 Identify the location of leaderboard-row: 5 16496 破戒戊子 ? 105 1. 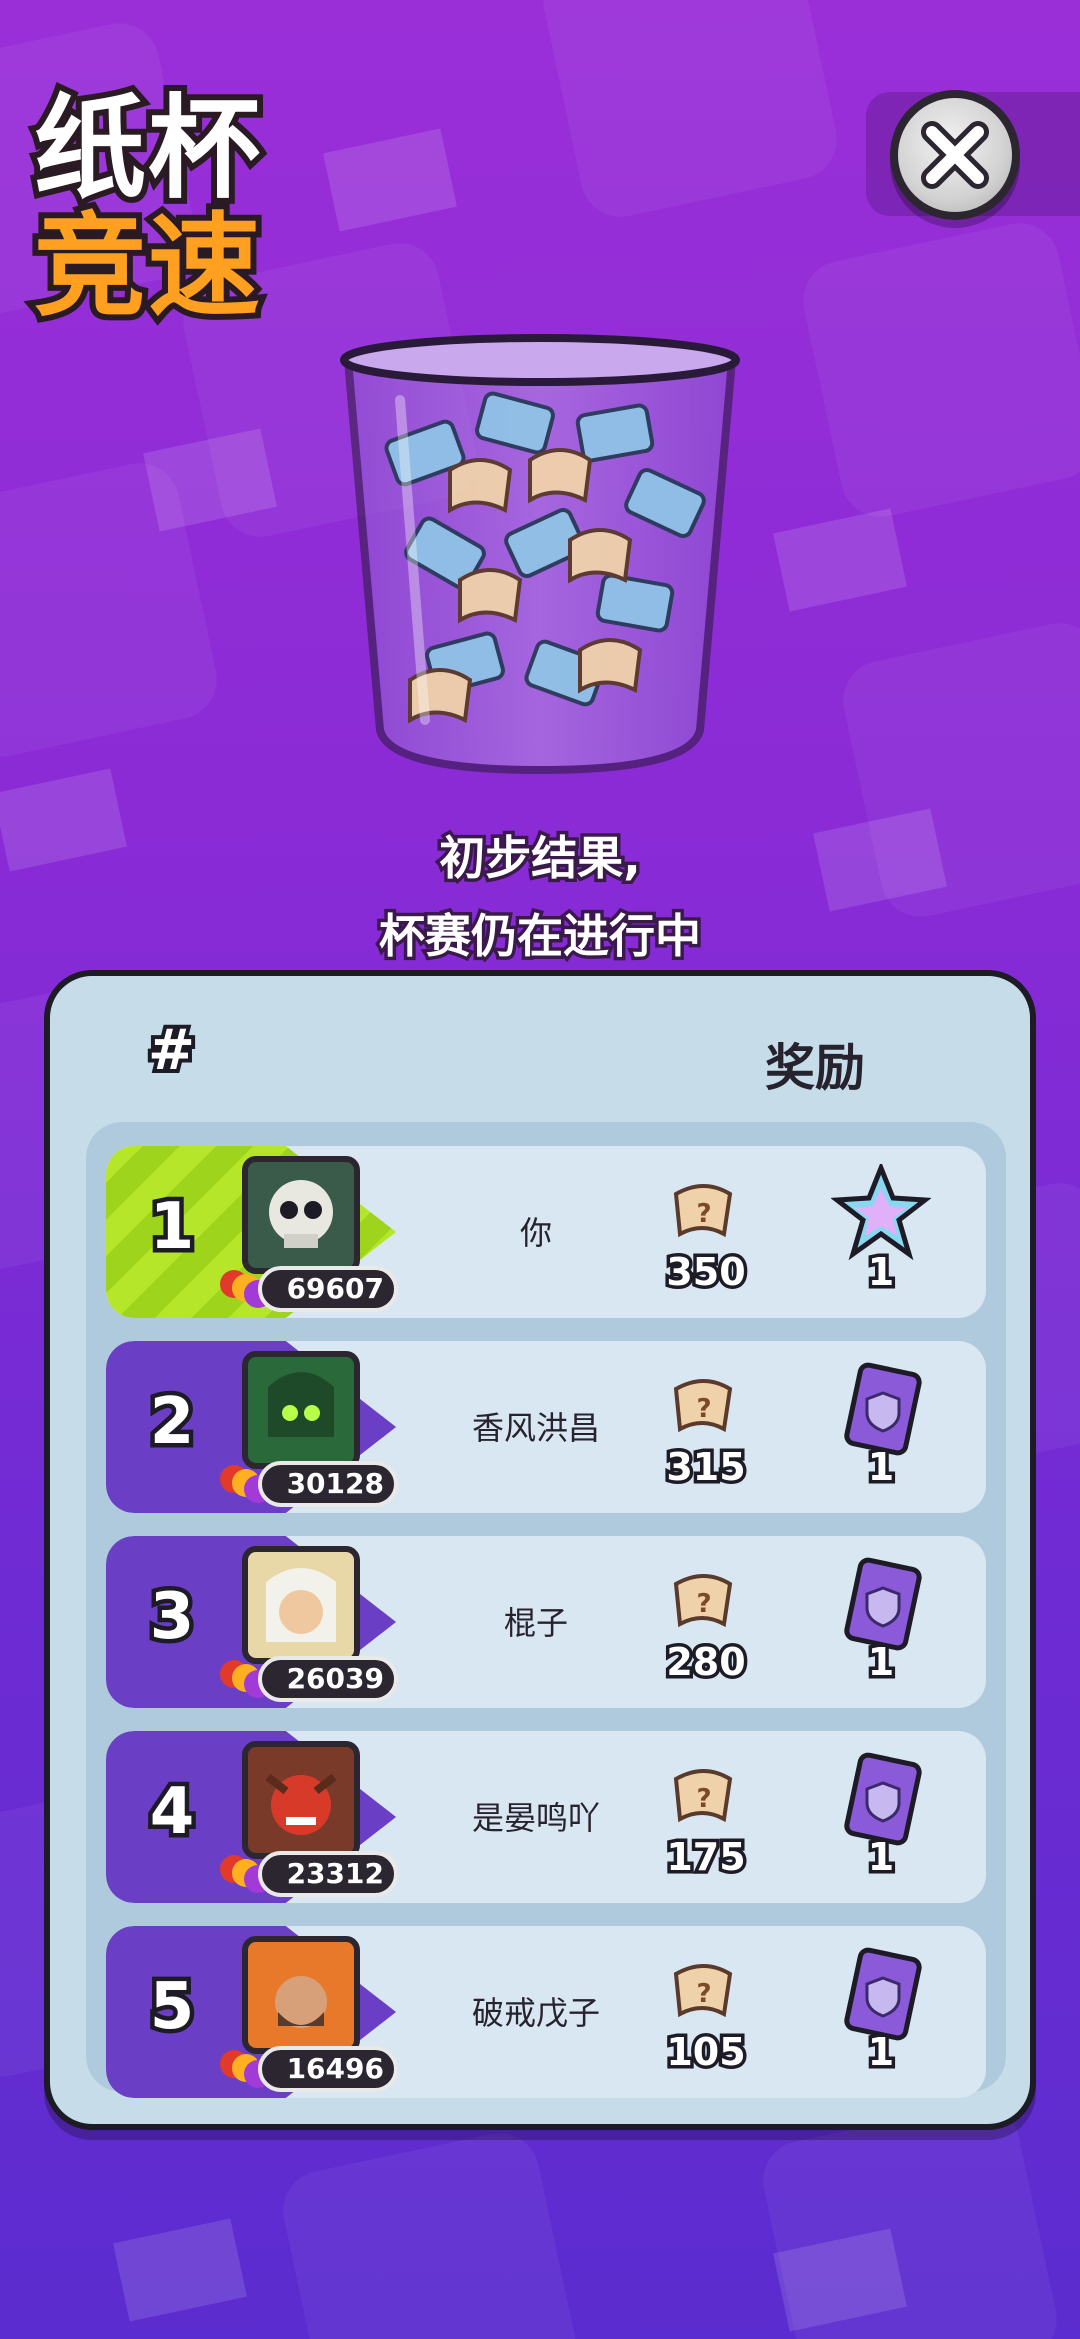
(546, 2012).